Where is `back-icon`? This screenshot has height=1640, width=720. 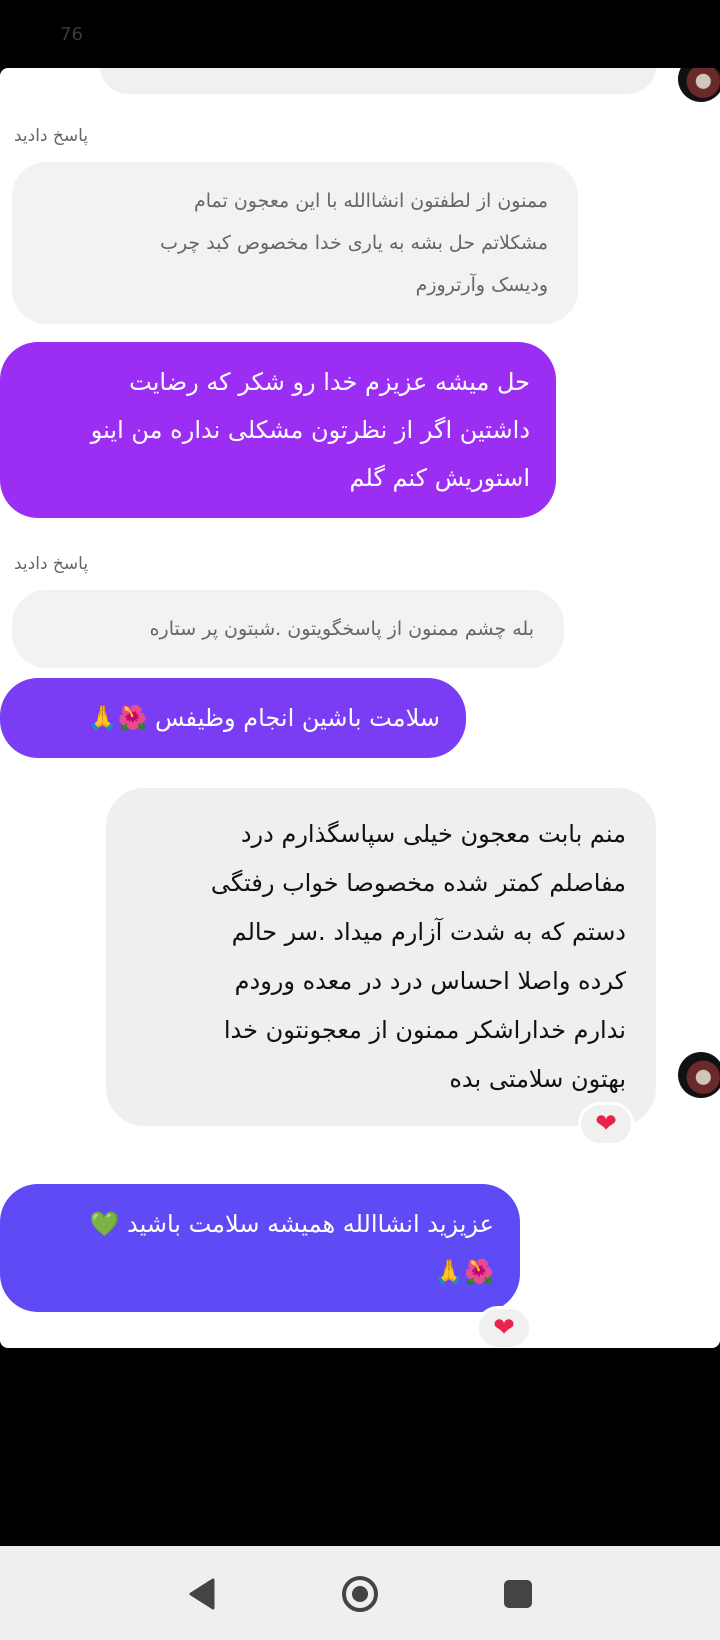 back-icon is located at coordinates (203, 1594).